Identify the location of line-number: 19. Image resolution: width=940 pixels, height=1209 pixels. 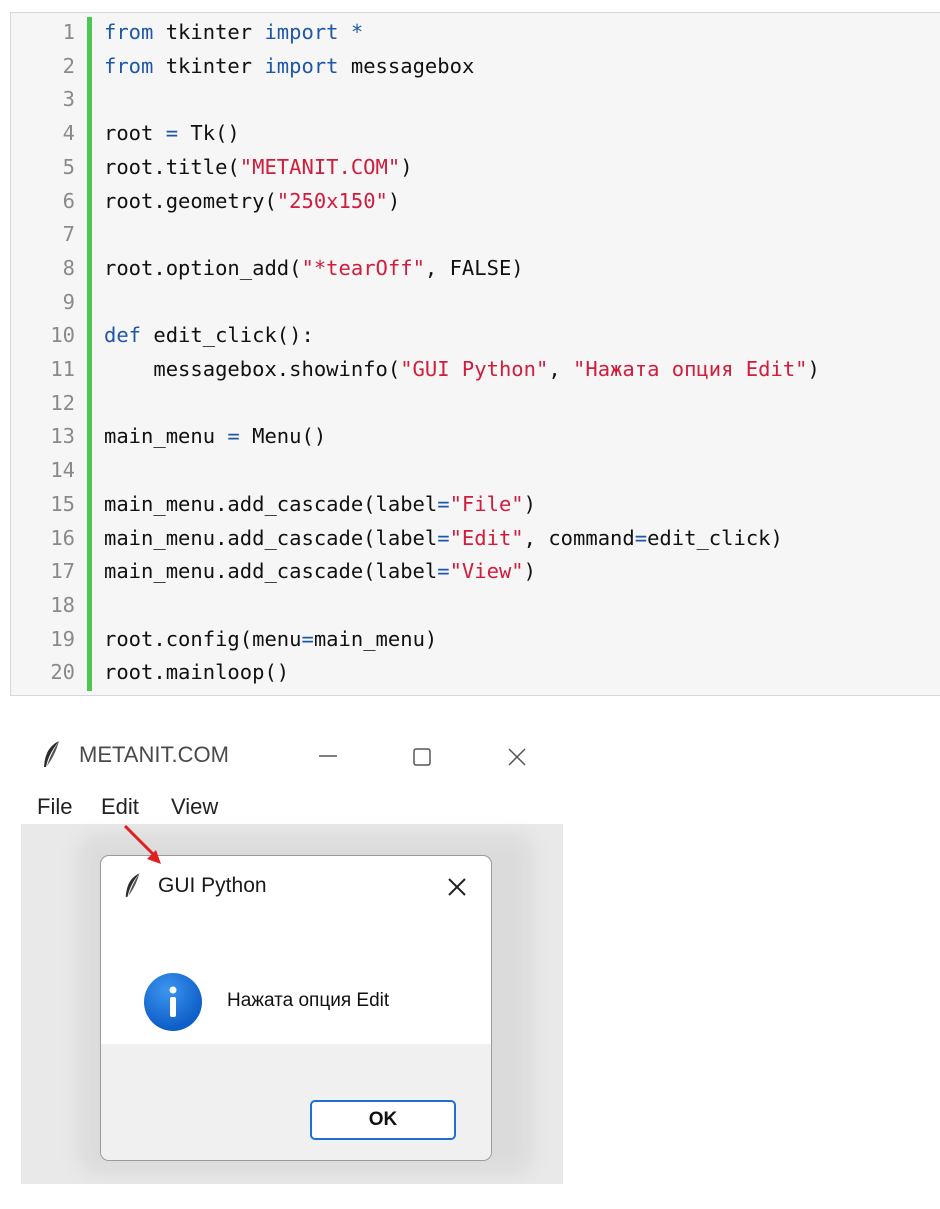
(62, 638).